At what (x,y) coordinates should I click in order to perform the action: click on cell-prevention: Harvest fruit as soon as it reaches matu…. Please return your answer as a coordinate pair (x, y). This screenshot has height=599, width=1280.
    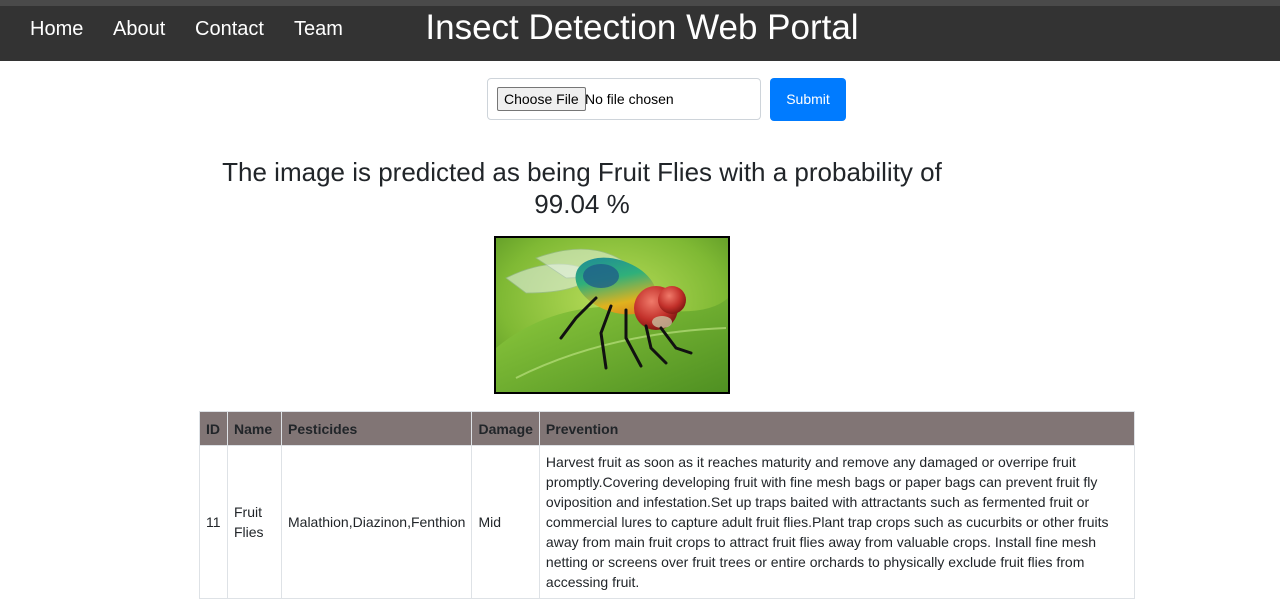
    Looking at the image, I should click on (837, 522).